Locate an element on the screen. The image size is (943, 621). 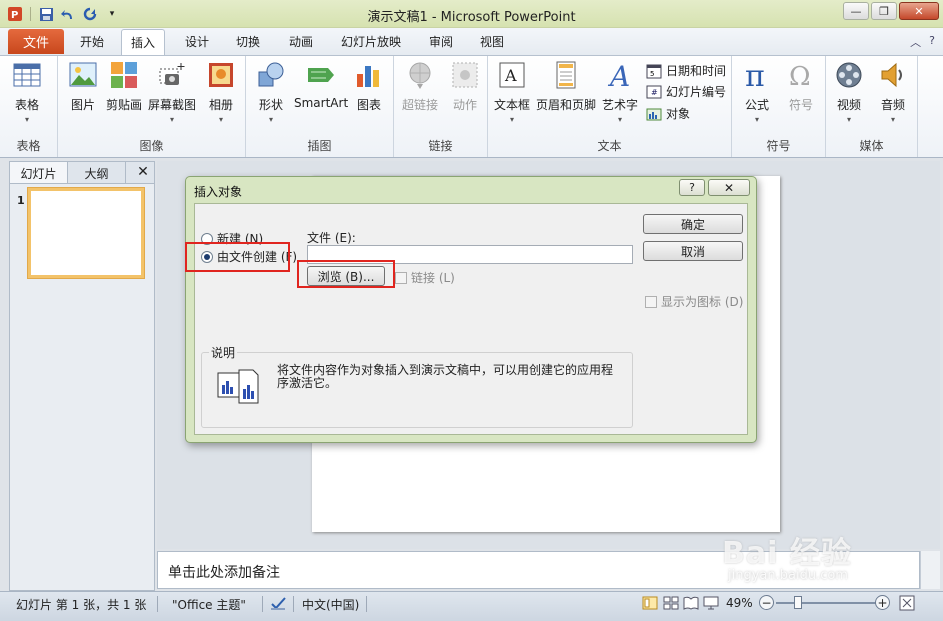
language: 中文(中国) is located at coordinates (330, 604).